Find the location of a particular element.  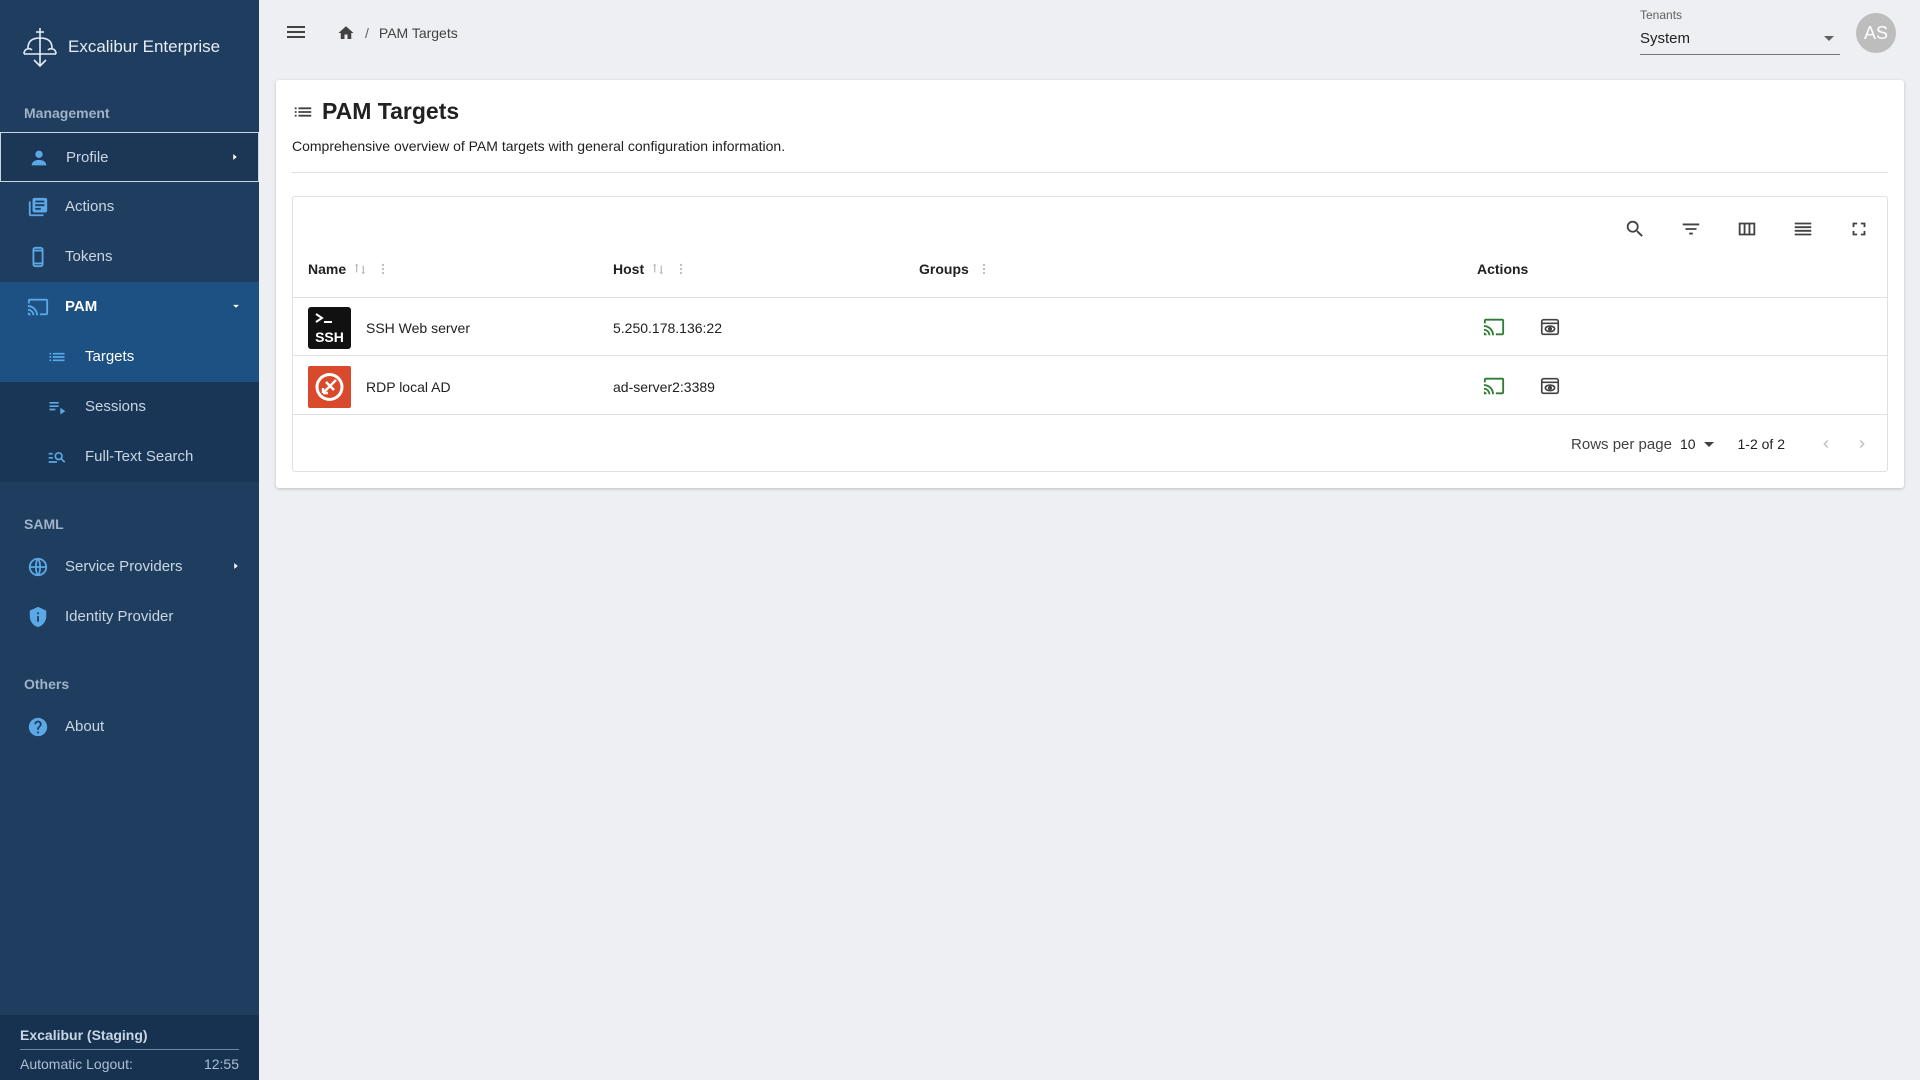

table-row: RDP local AD ad-server2:3389 is located at coordinates (1090, 386).